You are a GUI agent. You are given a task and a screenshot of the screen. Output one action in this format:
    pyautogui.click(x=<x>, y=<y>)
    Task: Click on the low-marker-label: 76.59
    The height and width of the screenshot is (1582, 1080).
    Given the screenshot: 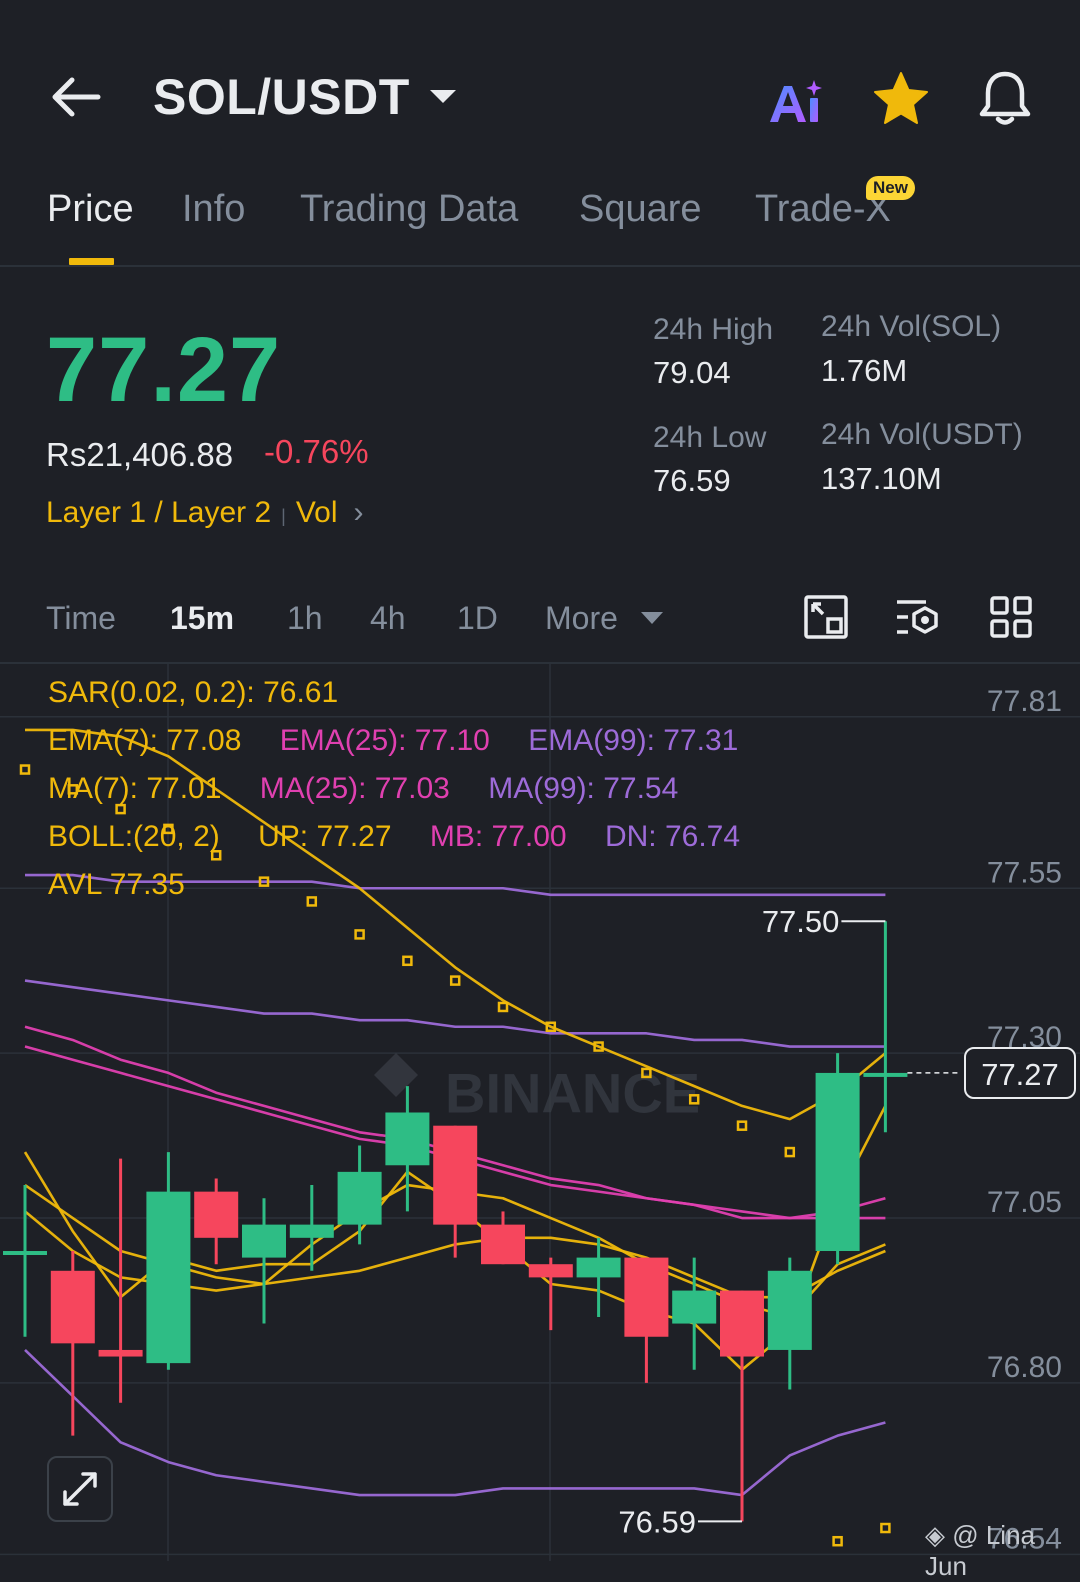 What is the action you would take?
    pyautogui.click(x=657, y=1521)
    